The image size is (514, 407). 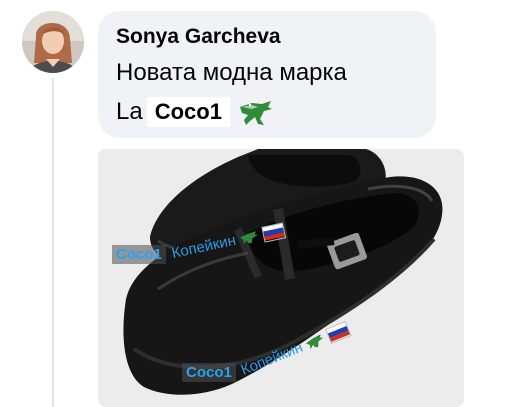 What do you see at coordinates (198, 37) in the screenshot?
I see `comment-author-name: Sonya Garcheva` at bounding box center [198, 37].